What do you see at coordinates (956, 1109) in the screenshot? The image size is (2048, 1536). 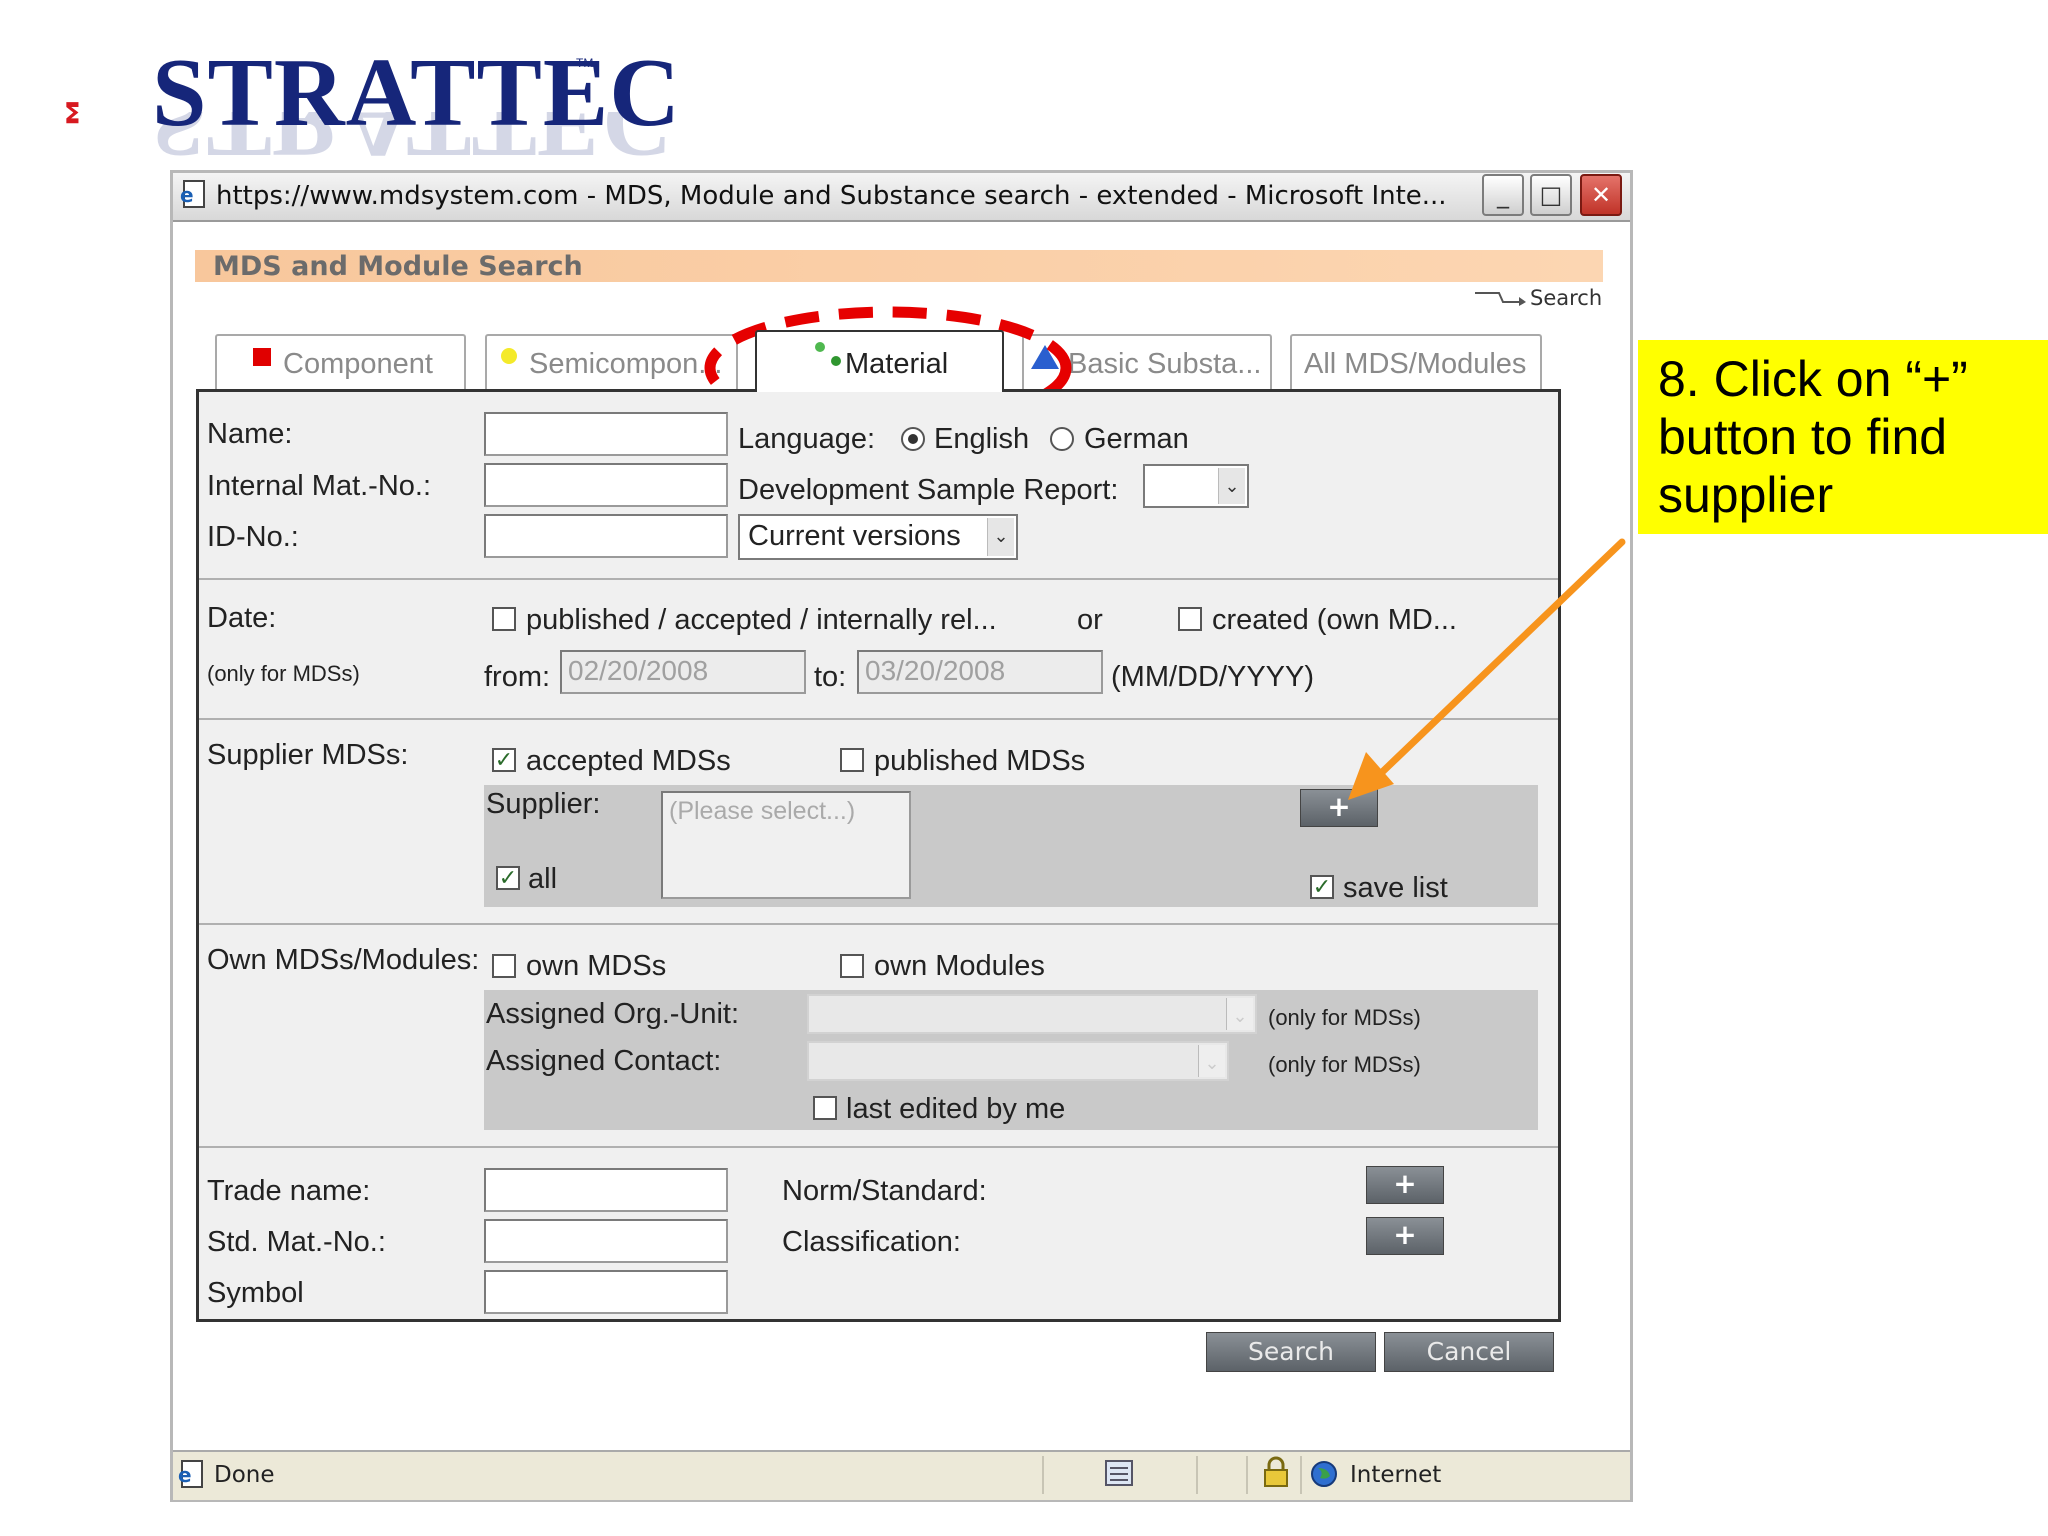 I see `last-edited-label: last edited by me` at bounding box center [956, 1109].